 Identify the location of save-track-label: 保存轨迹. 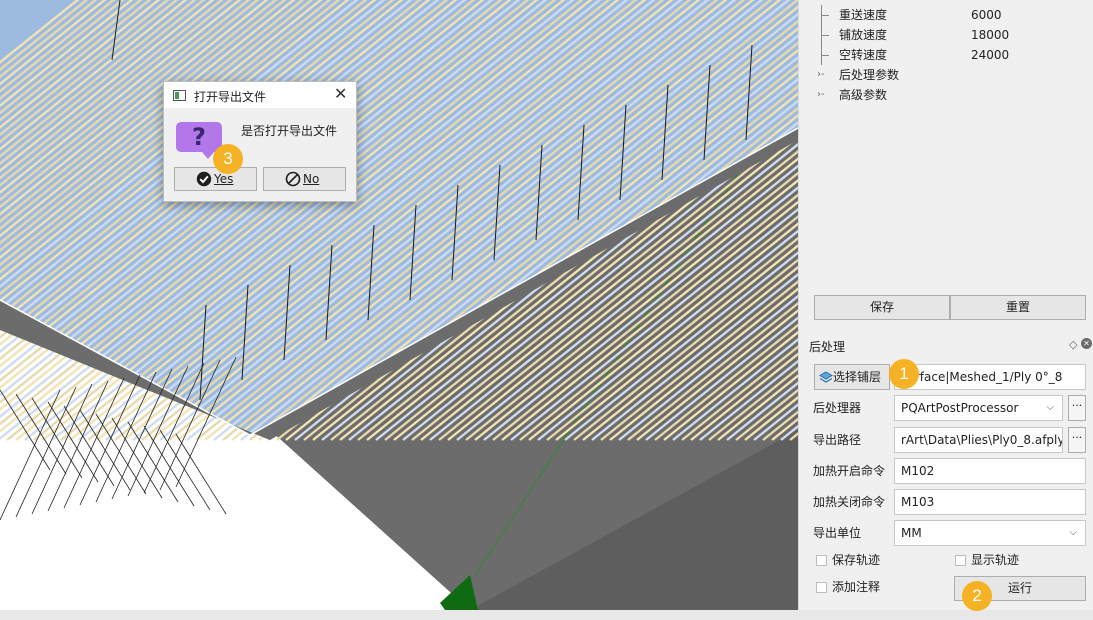
(856, 560).